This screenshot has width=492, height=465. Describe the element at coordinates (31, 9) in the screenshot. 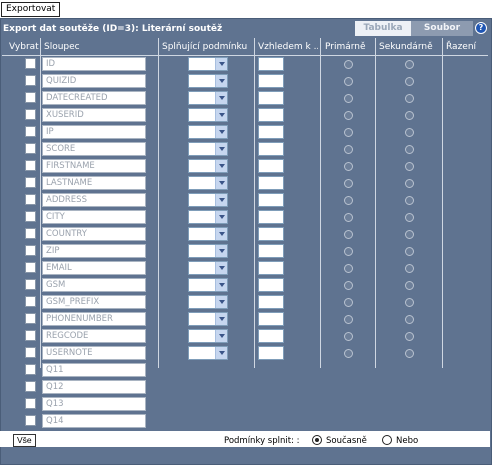

I see `export-button: Exportovat` at that location.